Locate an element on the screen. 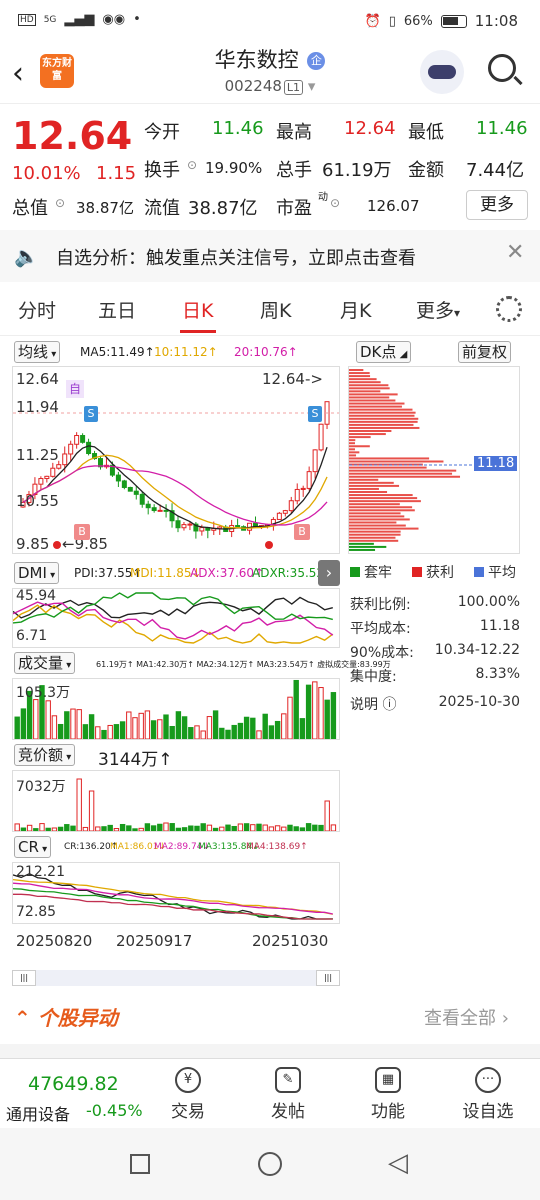 The image size is (540, 1200). battery-icon is located at coordinates (453, 21).